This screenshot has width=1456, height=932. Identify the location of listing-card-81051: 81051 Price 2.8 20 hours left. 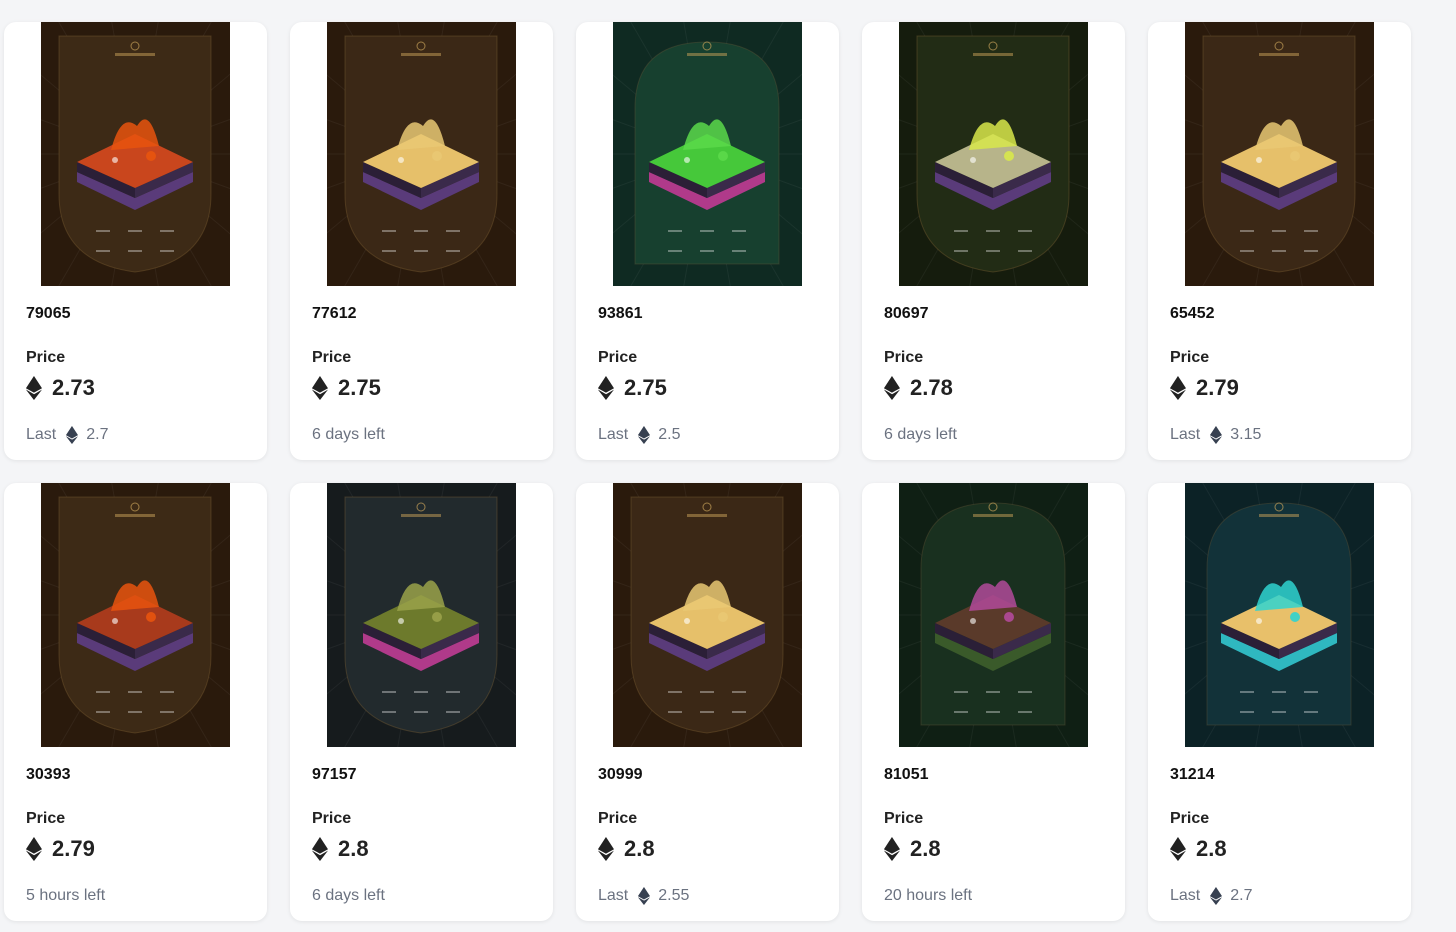
(993, 702).